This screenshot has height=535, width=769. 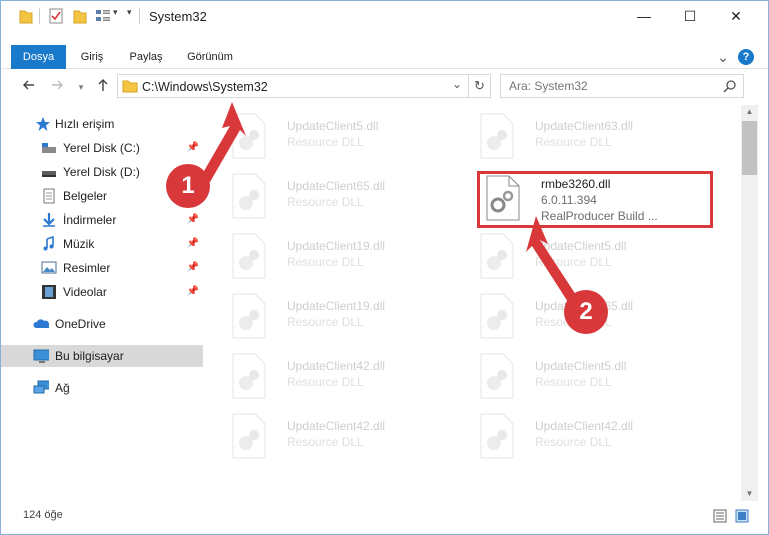 I want to click on vertical-scrollbar: ▲ ▼, so click(x=749, y=303).